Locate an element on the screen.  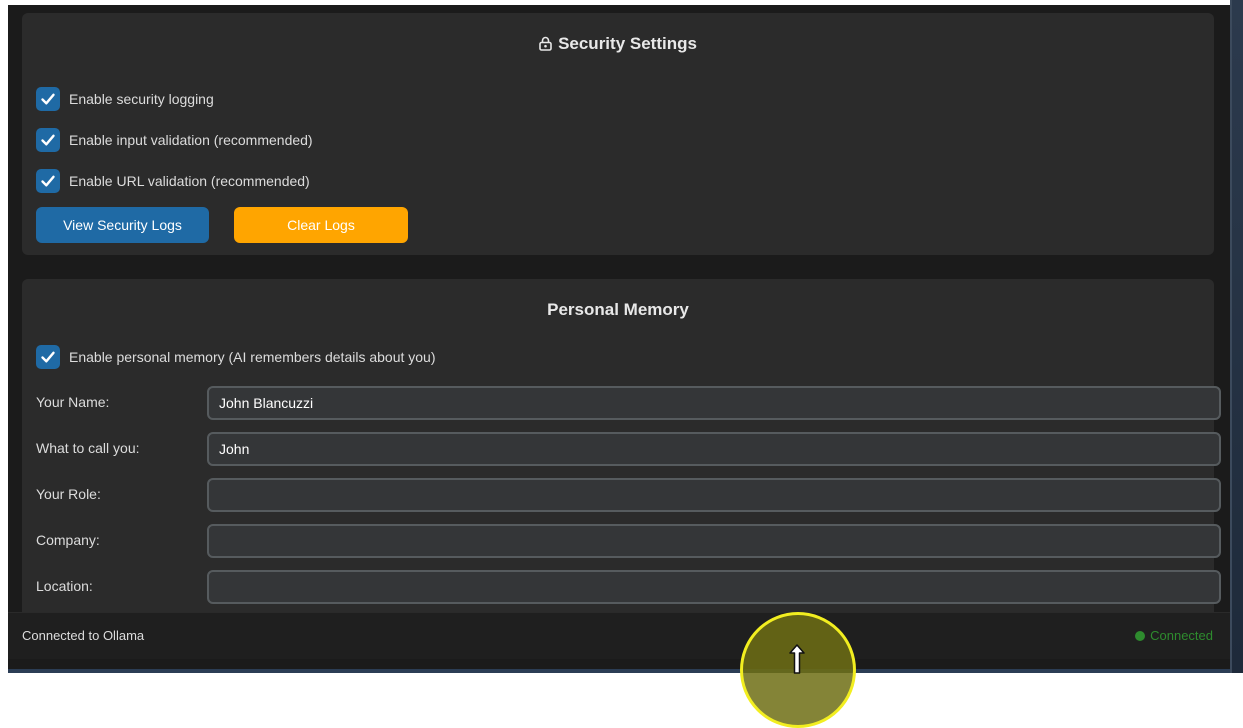
location-label: Location: is located at coordinates (64, 586).